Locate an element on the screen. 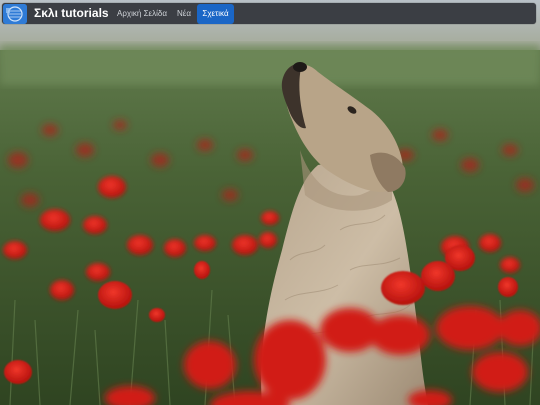 This screenshot has width=540, height=405. navbar: Σκλι tutorials Αρχική Σελίδα Νέα Σχετικά is located at coordinates (269, 13).